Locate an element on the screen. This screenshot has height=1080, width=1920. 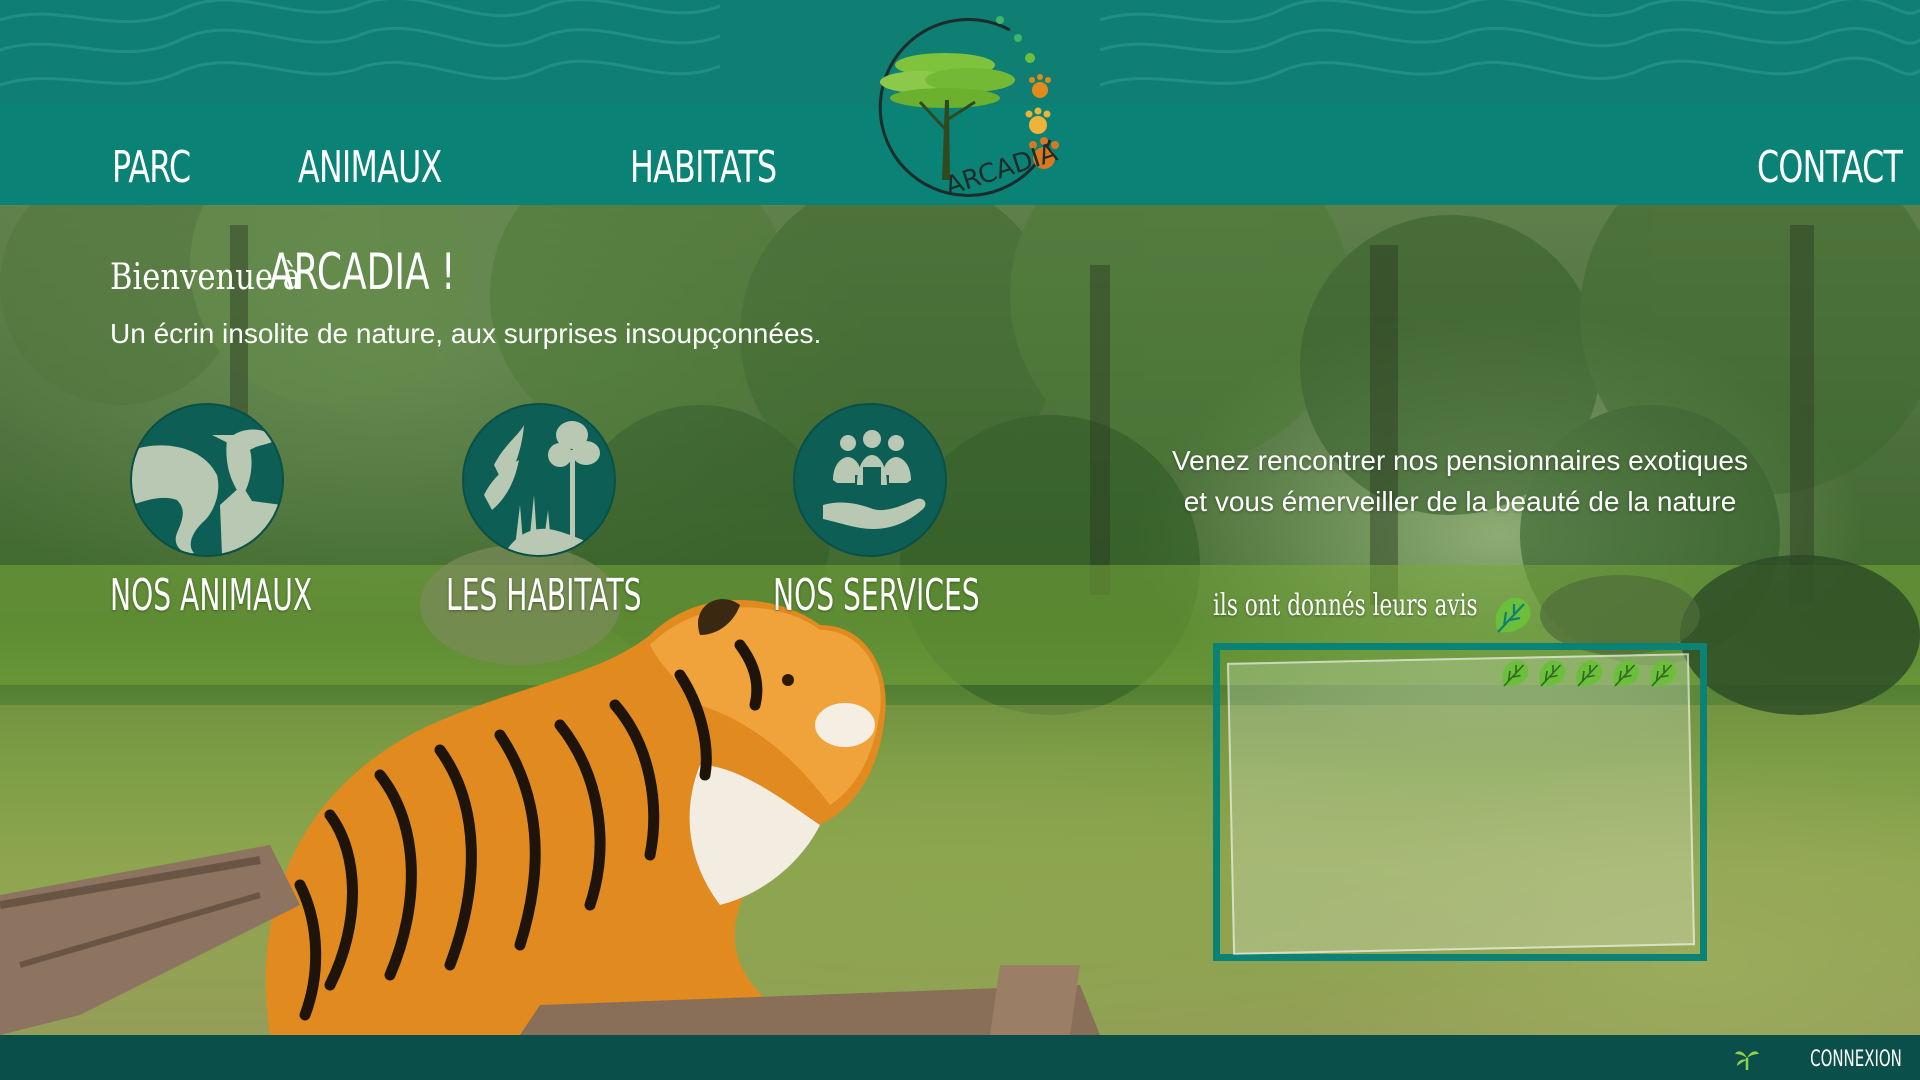
reviews-title: ils ont donnés leurs avis is located at coordinates (1345, 605).